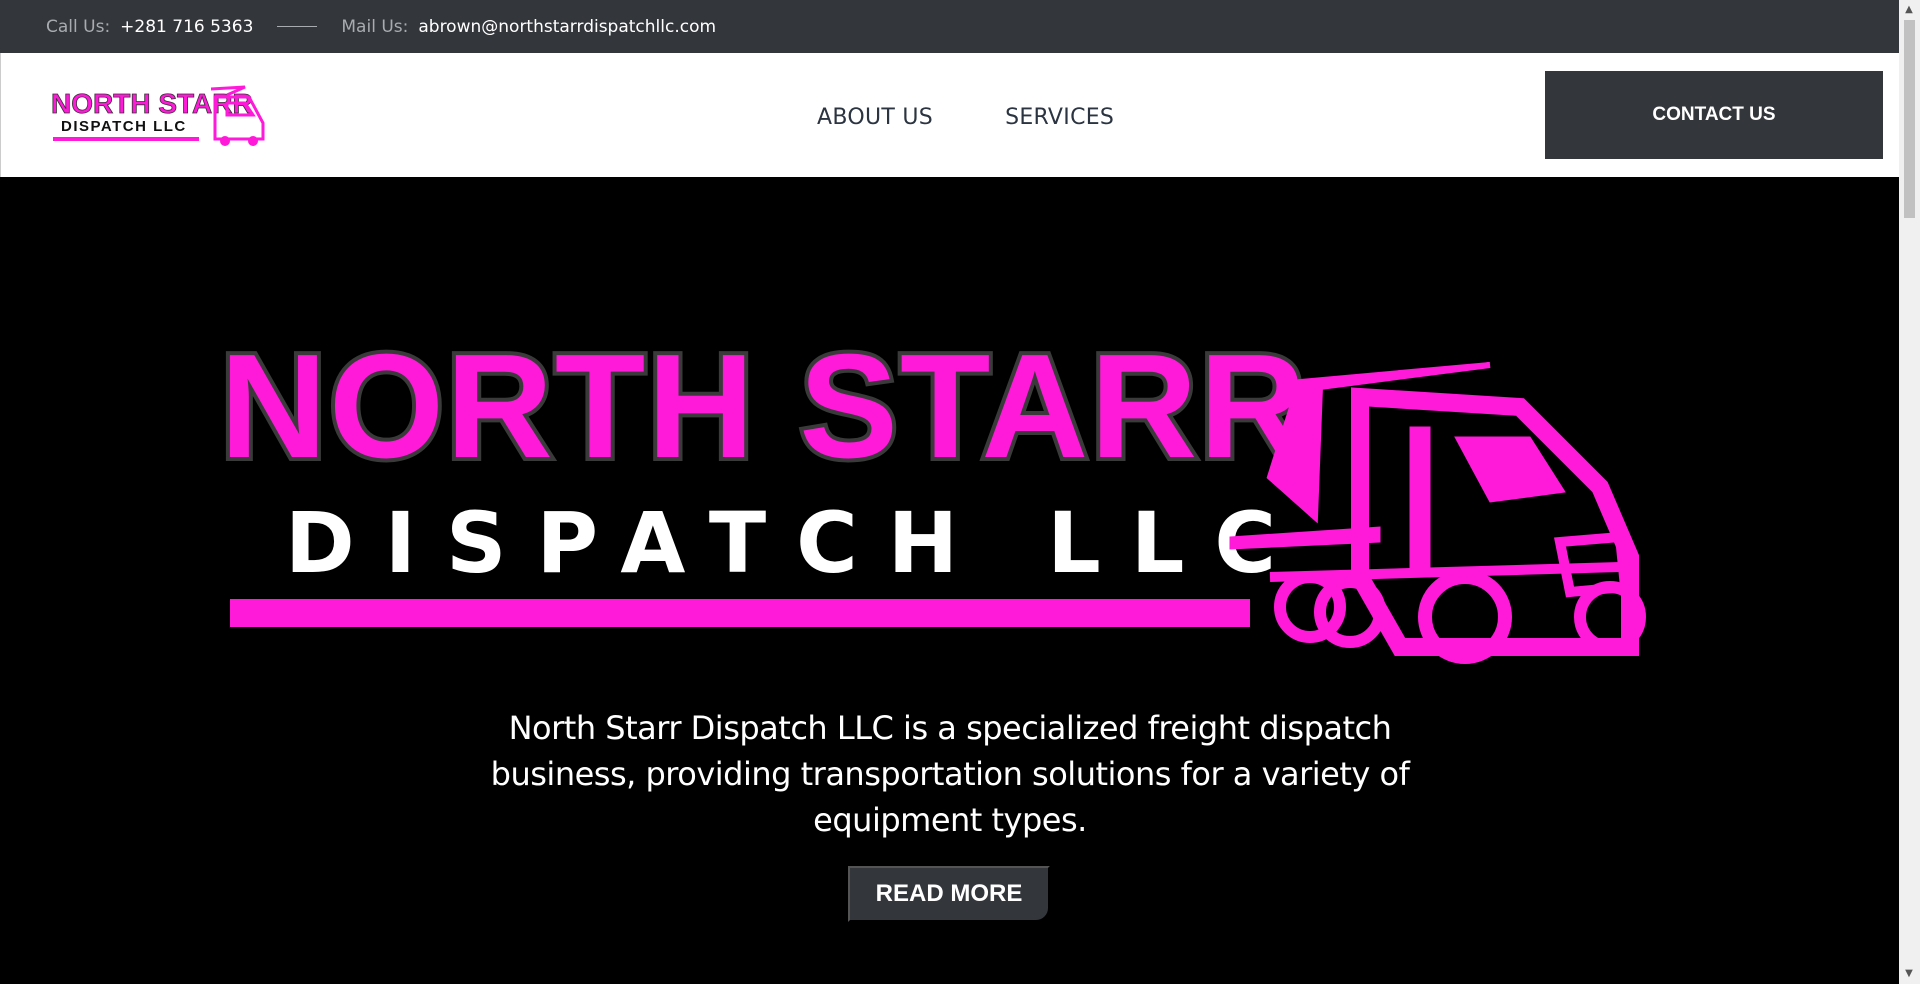 Image resolution: width=1920 pixels, height=984 pixels. Describe the element at coordinates (1909, 119) in the screenshot. I see `scroll-thumb` at that location.